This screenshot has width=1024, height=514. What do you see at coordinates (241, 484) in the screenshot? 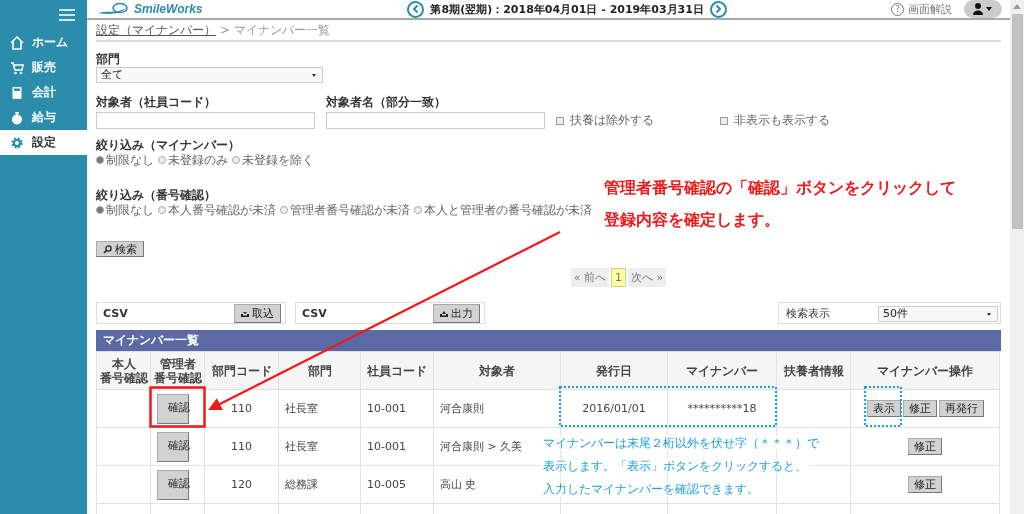
I see `table-cell: 120` at bounding box center [241, 484].